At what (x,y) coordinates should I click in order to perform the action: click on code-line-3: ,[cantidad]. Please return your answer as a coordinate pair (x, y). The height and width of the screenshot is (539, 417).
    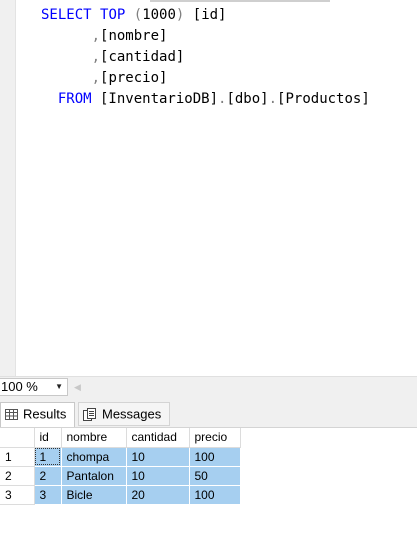
    Looking at the image, I should click on (113, 57).